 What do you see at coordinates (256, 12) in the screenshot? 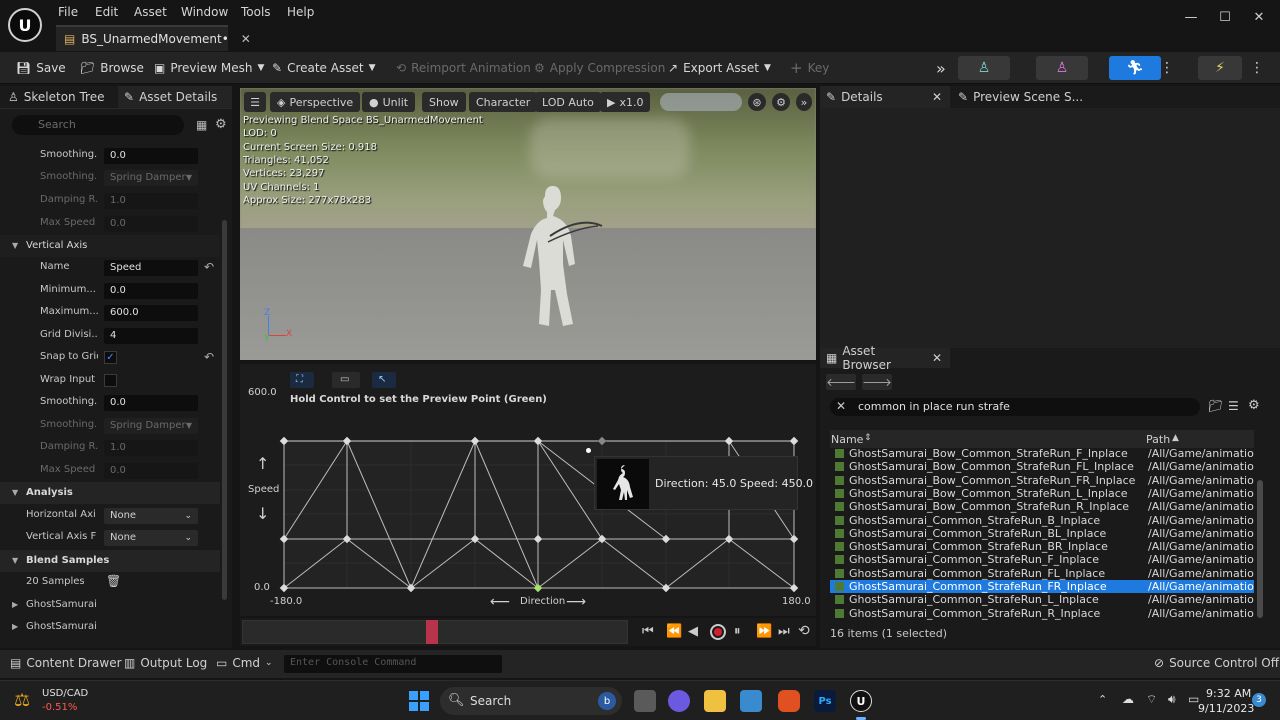
I see `menu-tools: Tools` at bounding box center [256, 12].